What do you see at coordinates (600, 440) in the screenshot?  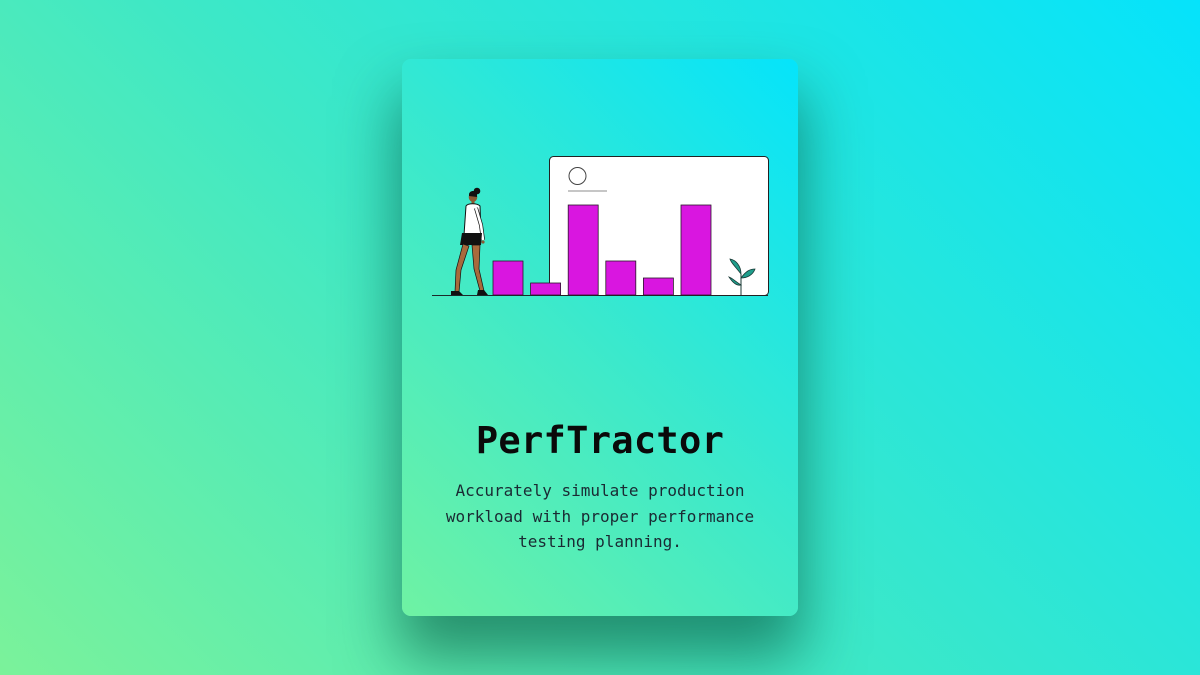 I see `product-title: PerfTractor` at bounding box center [600, 440].